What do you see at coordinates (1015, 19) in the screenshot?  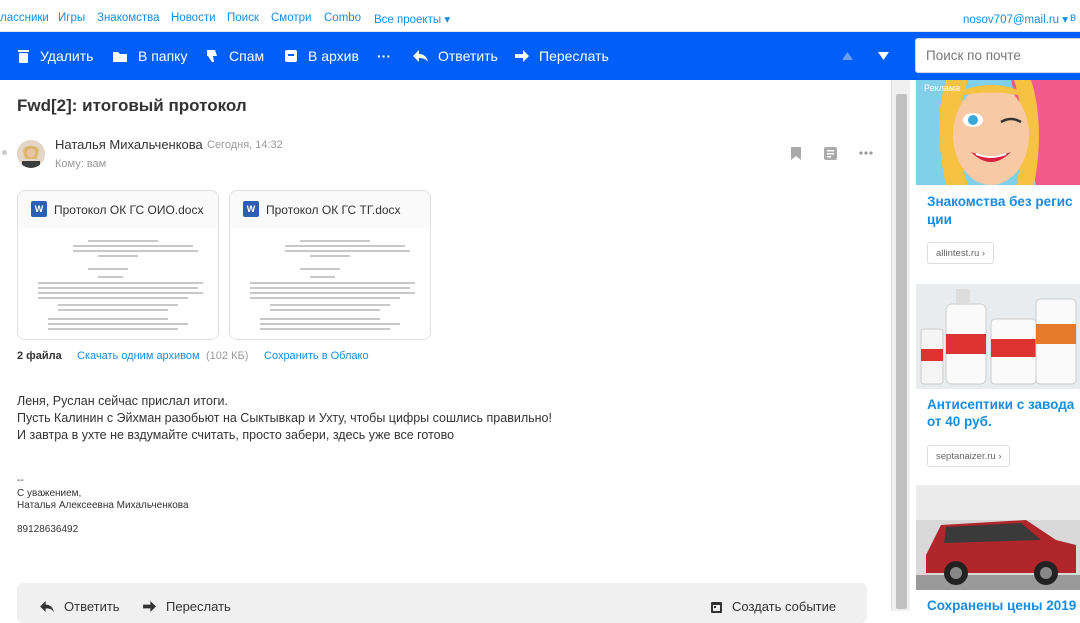 I see `user-account-menu: nosov707@mail.ru ▾` at bounding box center [1015, 19].